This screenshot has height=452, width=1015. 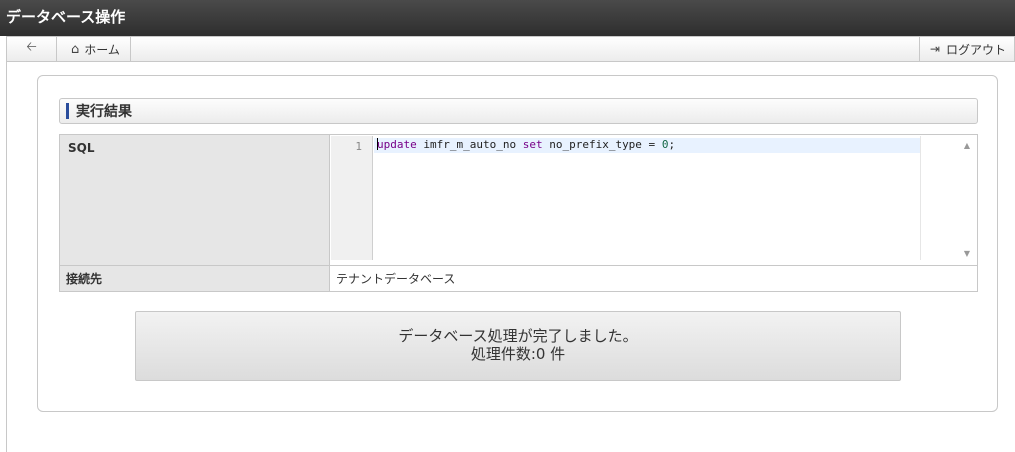 What do you see at coordinates (967, 253) in the screenshot?
I see `scroll-down-icon: ▼` at bounding box center [967, 253].